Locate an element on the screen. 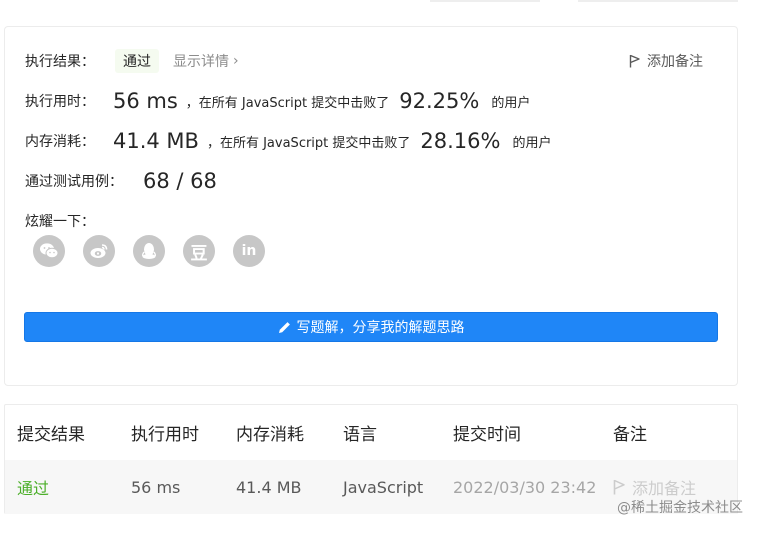 This screenshot has width=759, height=533. result-row: 执行结果： 通过 显示详情 › is located at coordinates (132, 61).